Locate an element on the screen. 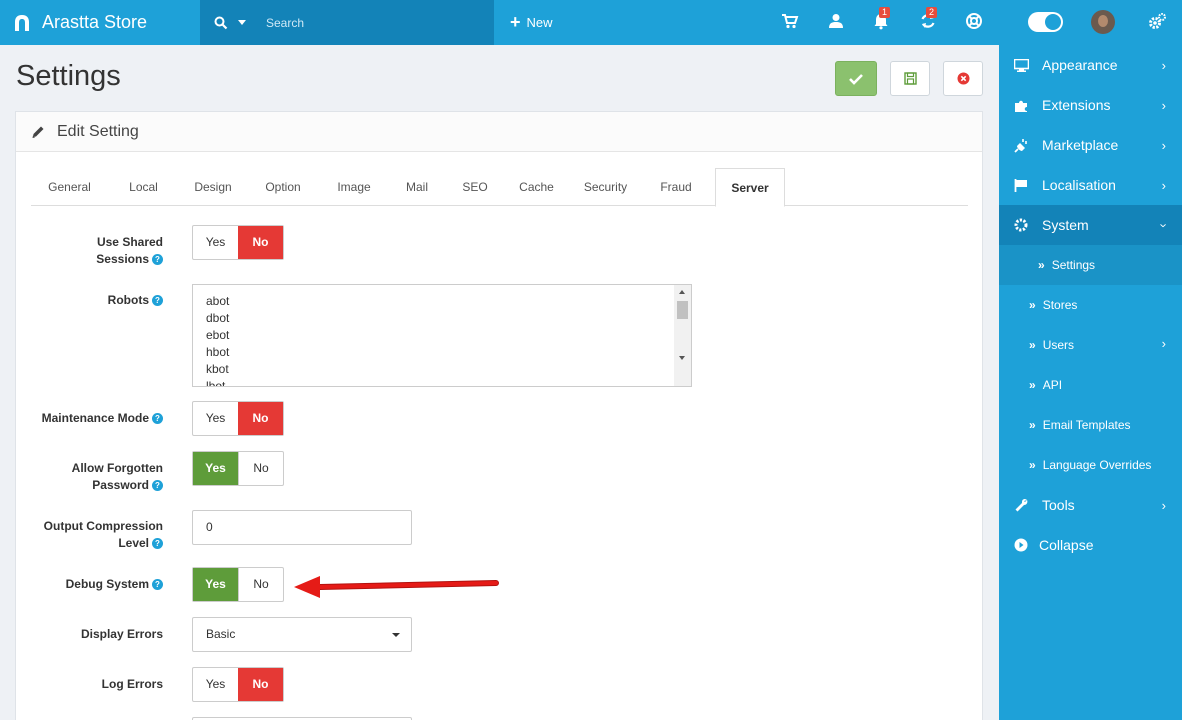 This screenshot has width=1182, height=720. bell-icon: 1 is located at coordinates (882, 19).